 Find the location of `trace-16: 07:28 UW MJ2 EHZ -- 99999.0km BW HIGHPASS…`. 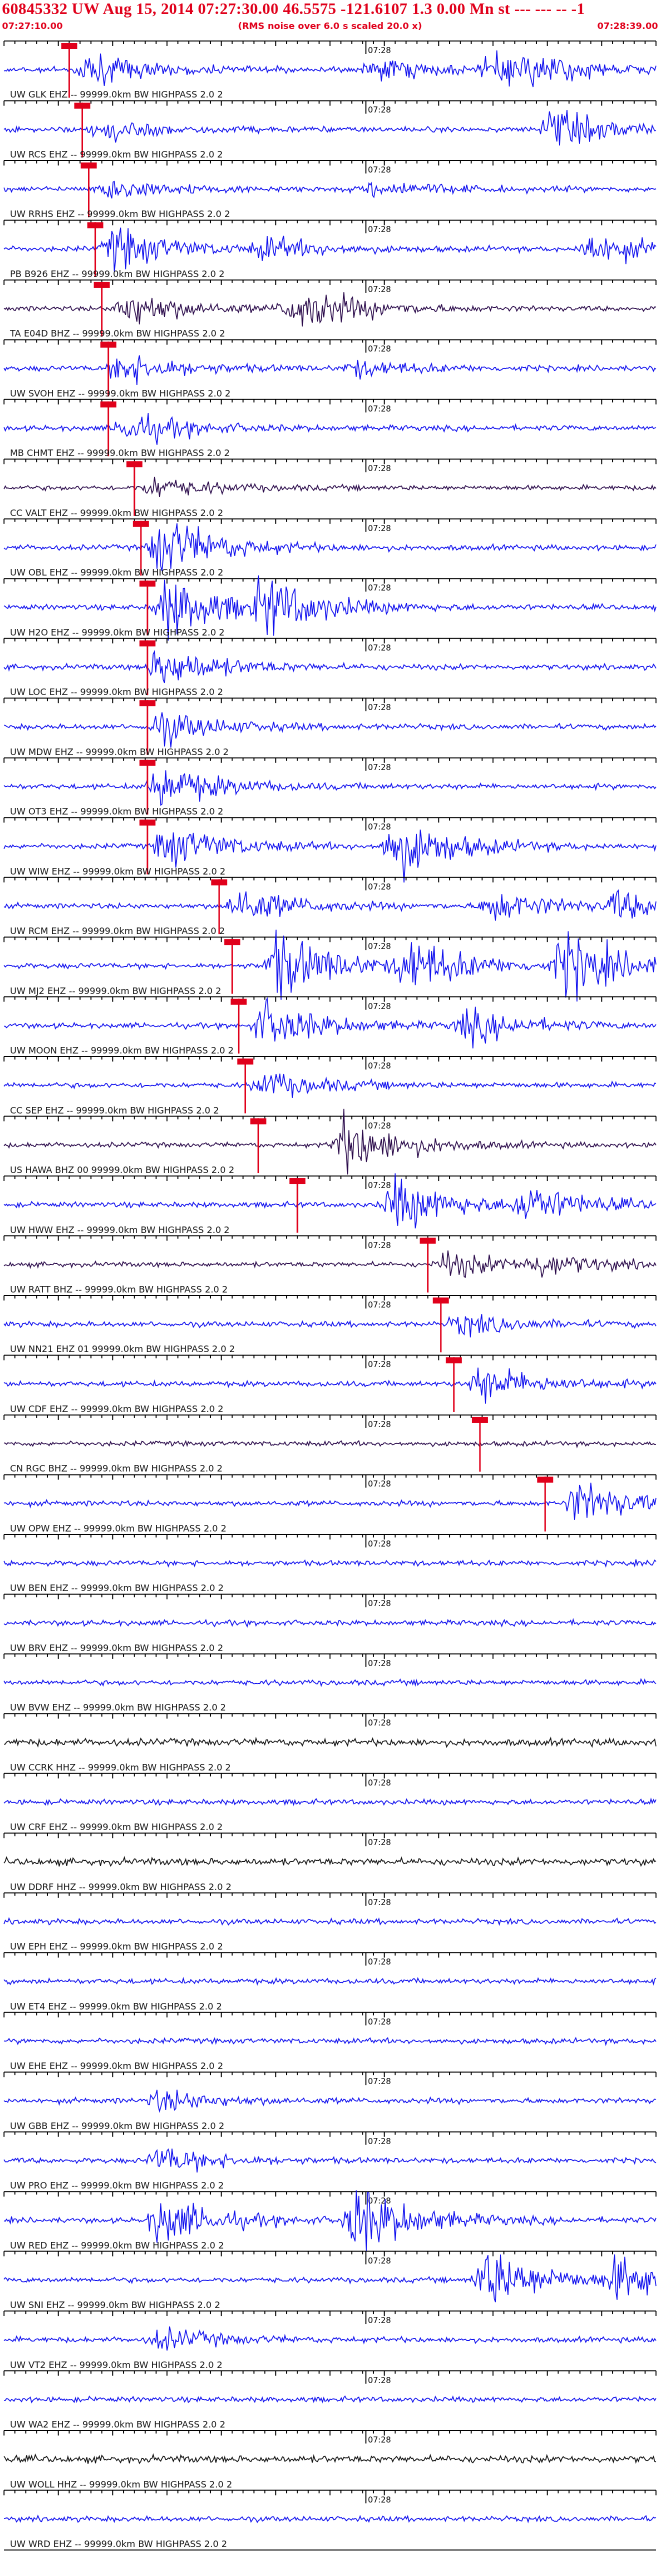

trace-16: 07:28 UW MJ2 EHZ -- 99999.0km BW HIGHPASS… is located at coordinates (330, 965).